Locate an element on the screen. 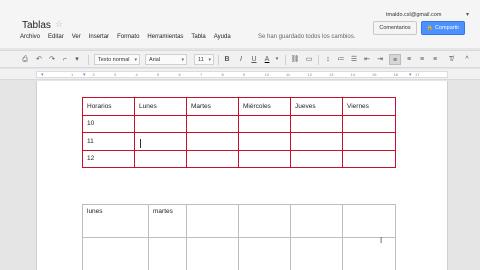 The height and width of the screenshot is (270, 480). menu-ayuda: Ayuda is located at coordinates (222, 39).